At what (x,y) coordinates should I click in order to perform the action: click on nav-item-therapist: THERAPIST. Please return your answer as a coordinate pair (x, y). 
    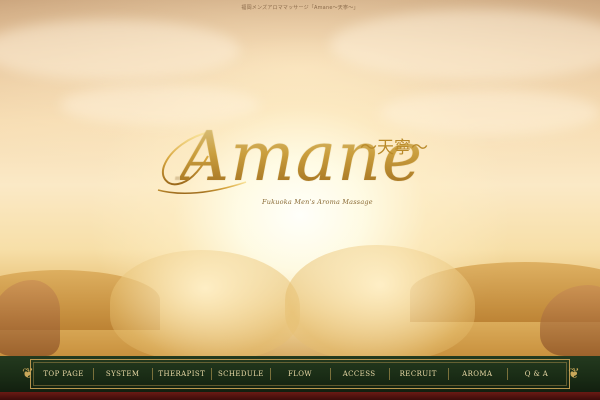
    Looking at the image, I should click on (181, 374).